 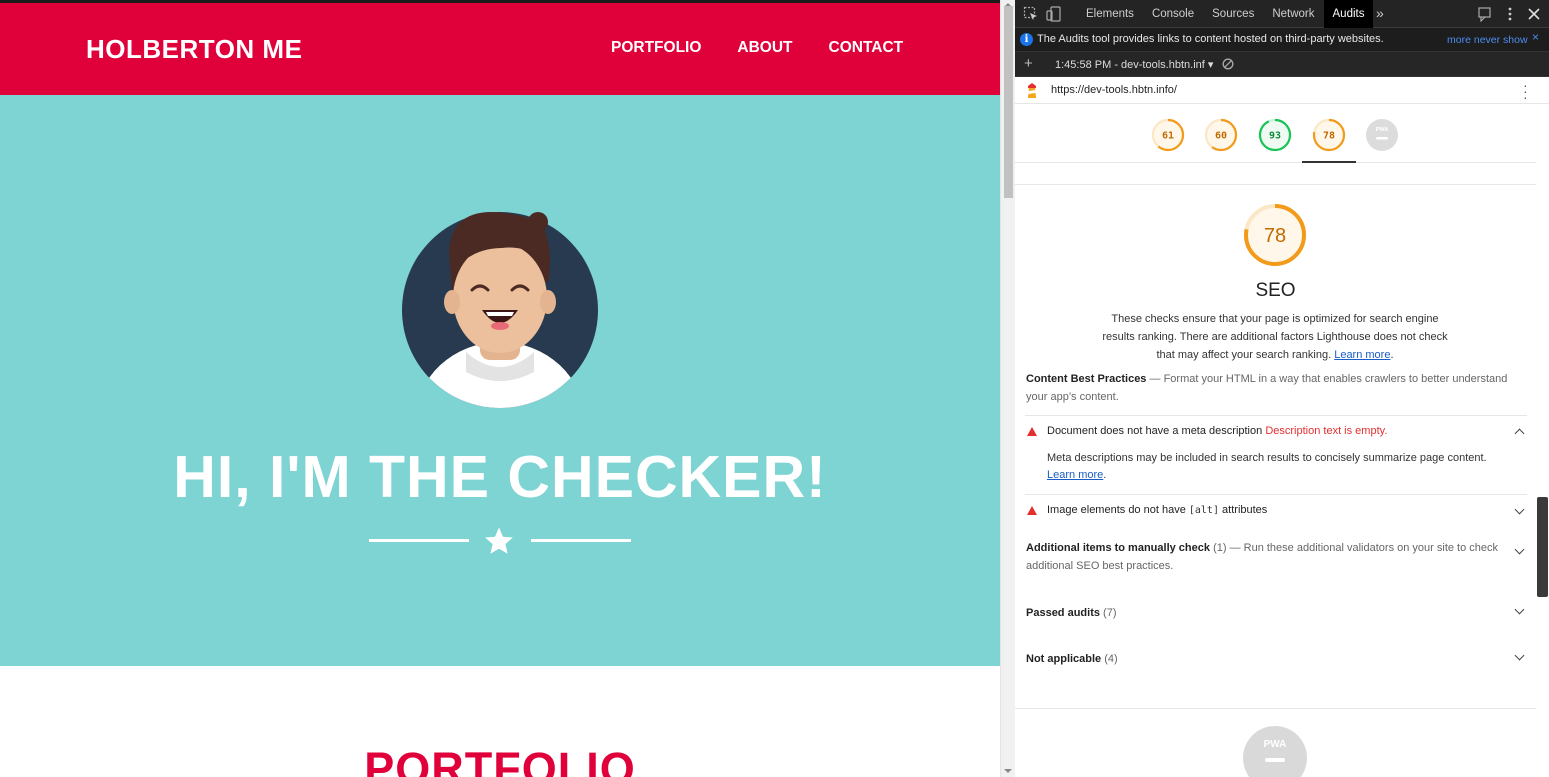 I want to click on inspect-element-icon, so click(x=1031, y=14).